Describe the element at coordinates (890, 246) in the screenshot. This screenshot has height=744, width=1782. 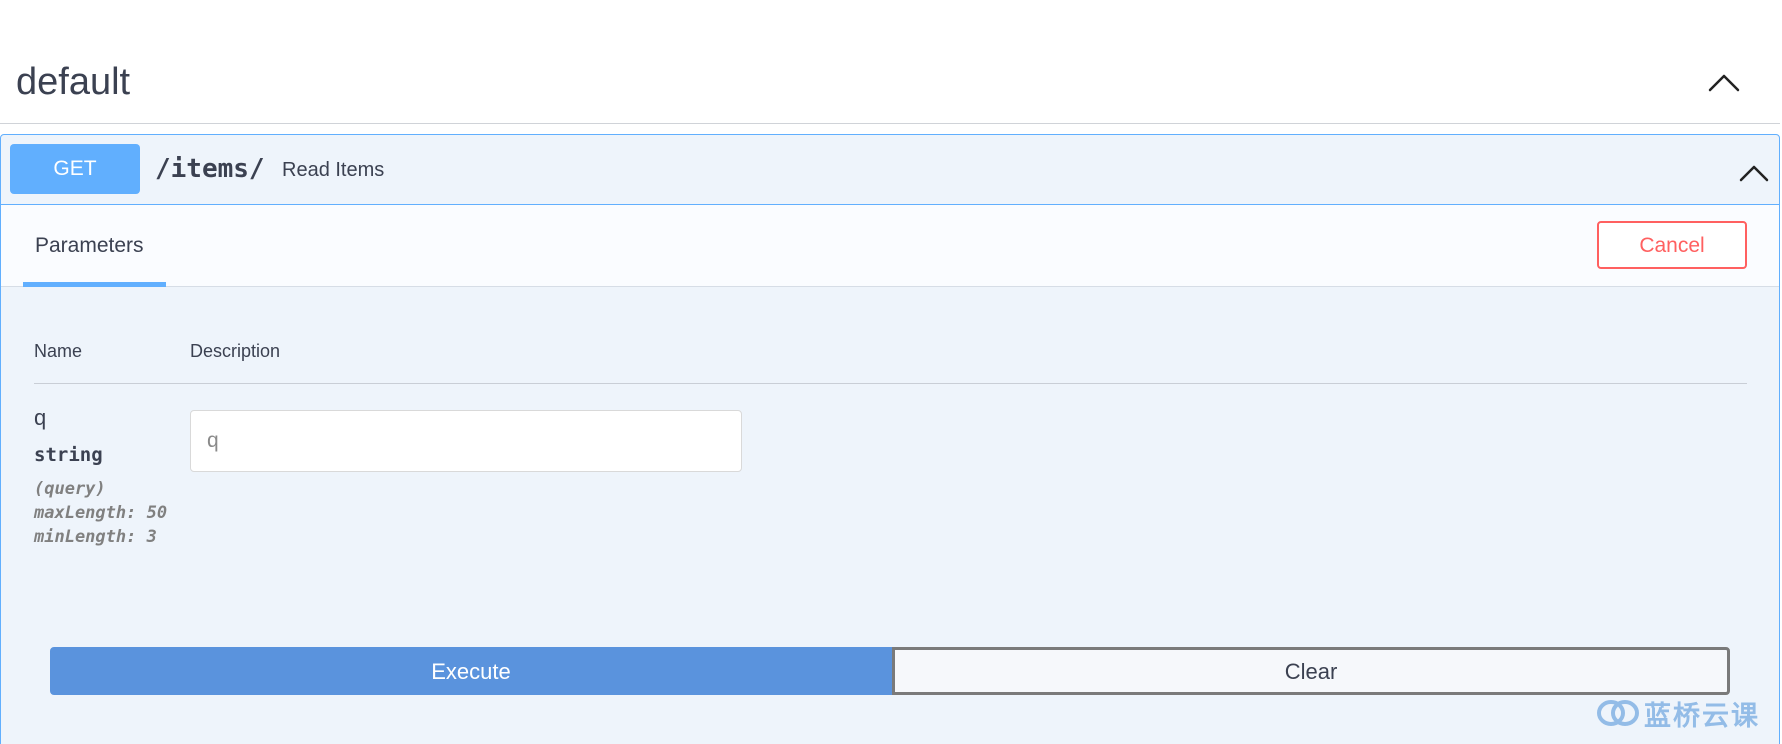
I see `parameters-header: Parameters Cancel` at that location.